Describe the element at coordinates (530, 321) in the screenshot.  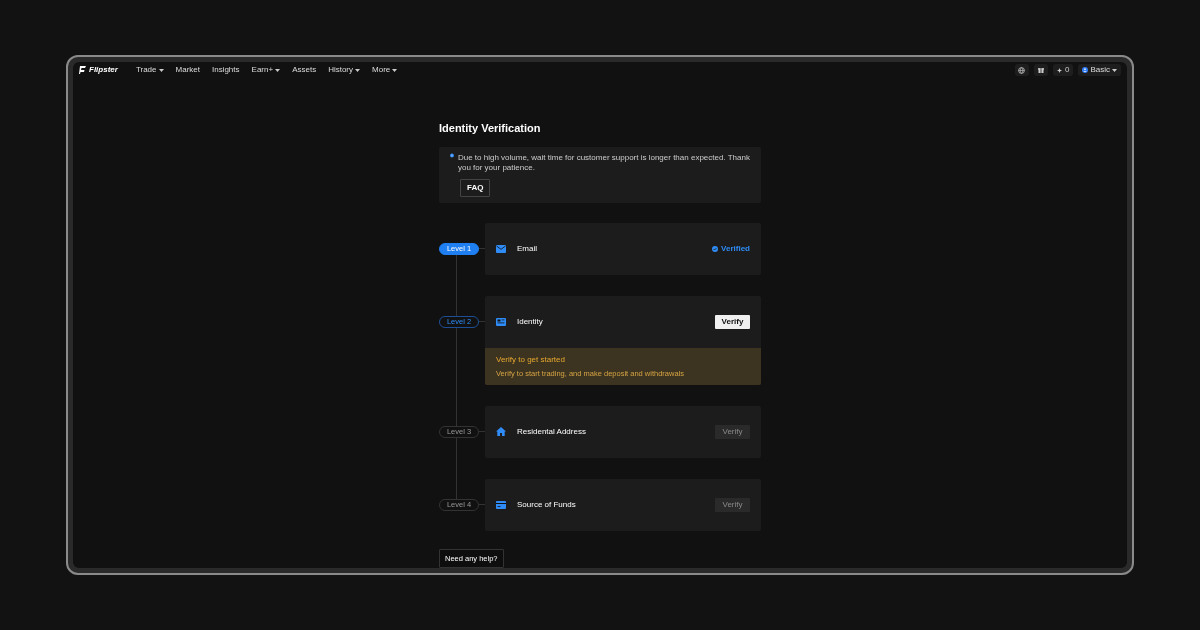
I see `step-title: Identity` at that location.